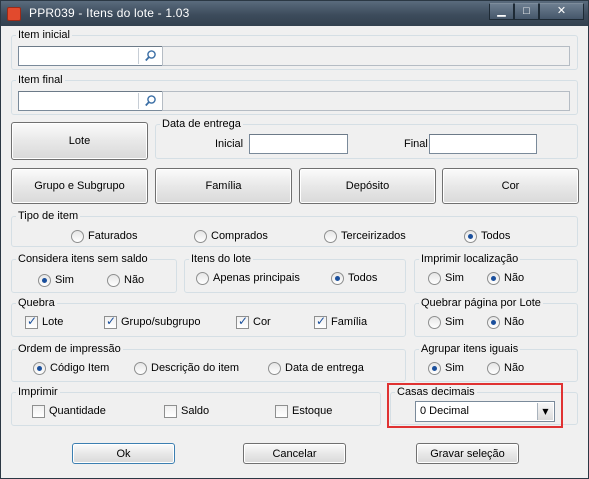  Describe the element at coordinates (44, 280) in the screenshot. I see `sem-saldo-sim-radio` at that location.